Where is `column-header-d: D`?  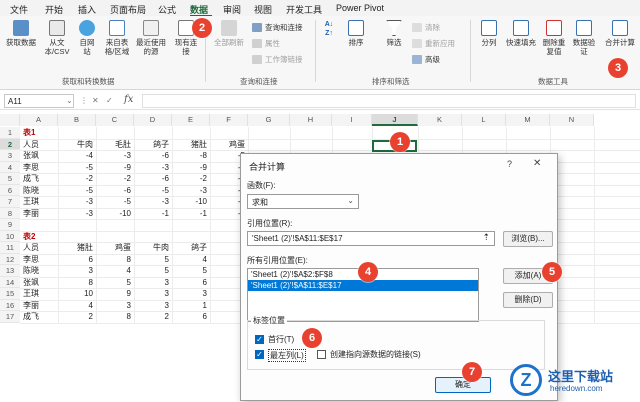 column-header-d: D is located at coordinates (153, 120).